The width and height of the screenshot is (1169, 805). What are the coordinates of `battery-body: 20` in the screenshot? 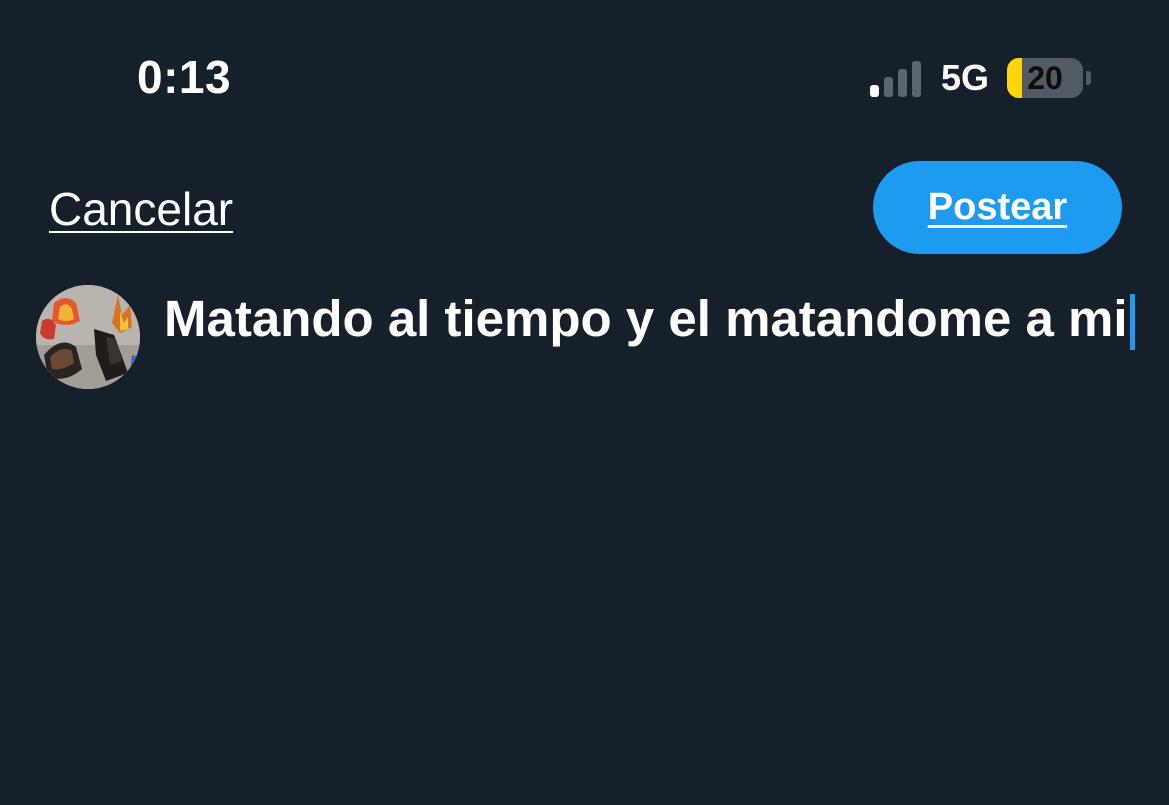 It's located at (1045, 78).